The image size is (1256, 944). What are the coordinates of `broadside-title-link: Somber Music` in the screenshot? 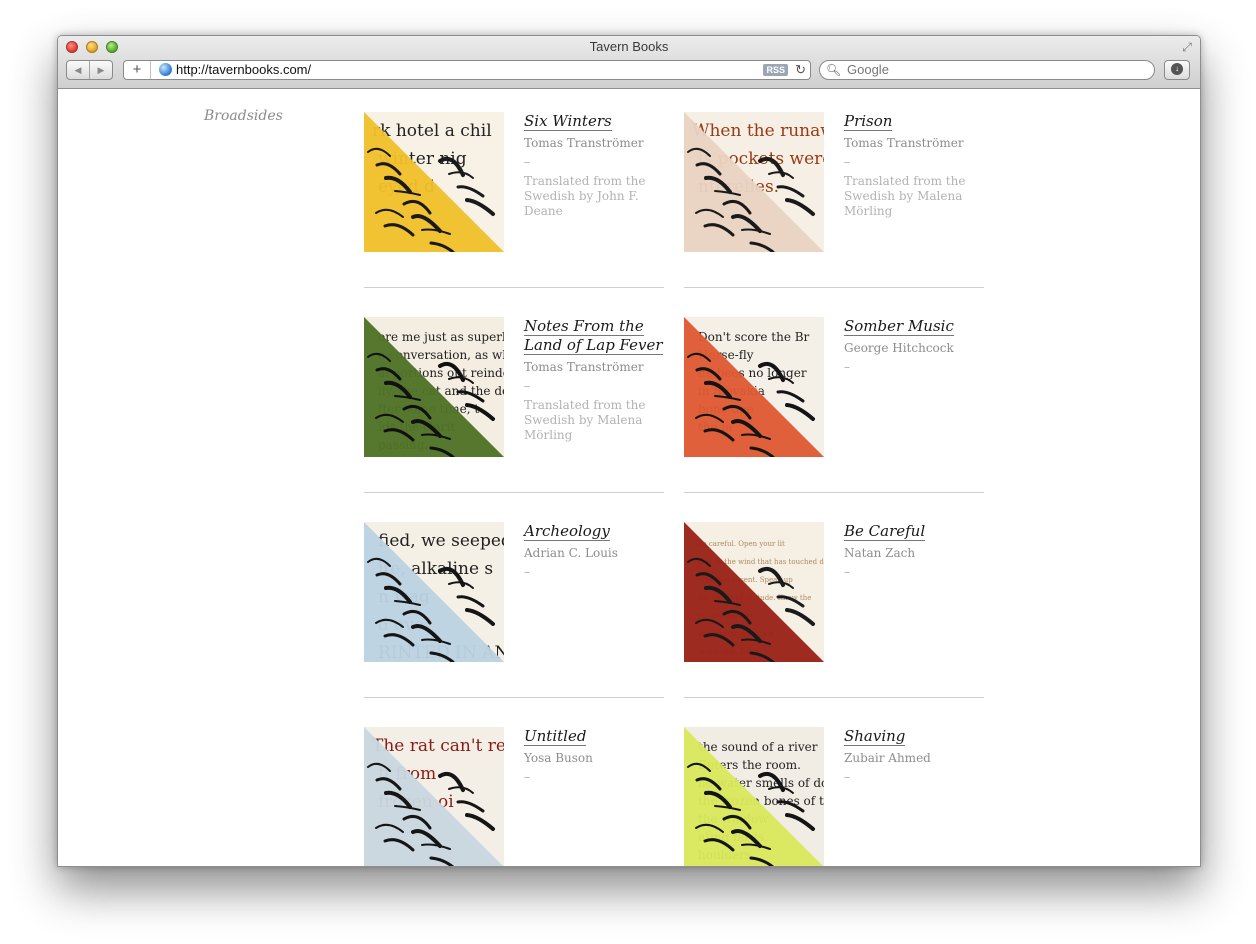 It's located at (899, 326).